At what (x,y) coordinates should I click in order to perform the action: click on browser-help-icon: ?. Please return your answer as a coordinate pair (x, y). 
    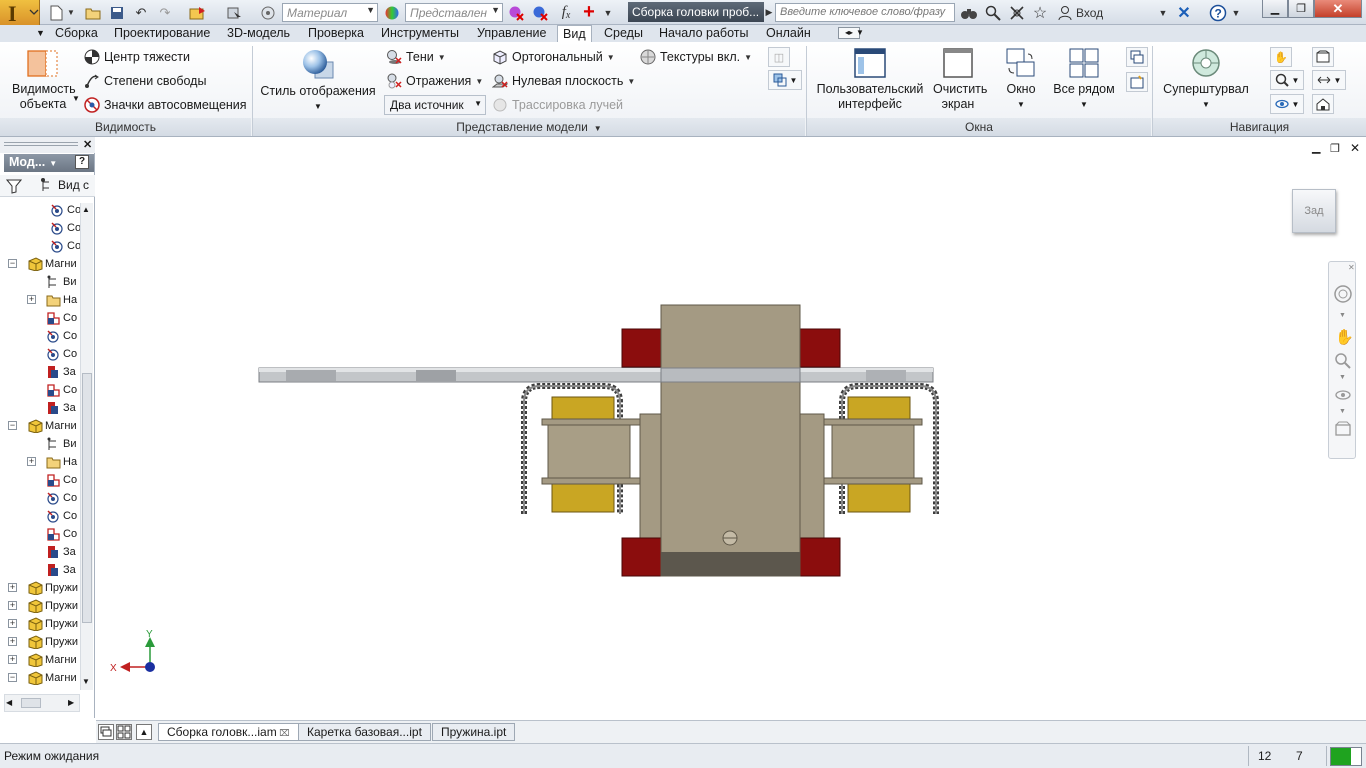
    Looking at the image, I should click on (82, 162).